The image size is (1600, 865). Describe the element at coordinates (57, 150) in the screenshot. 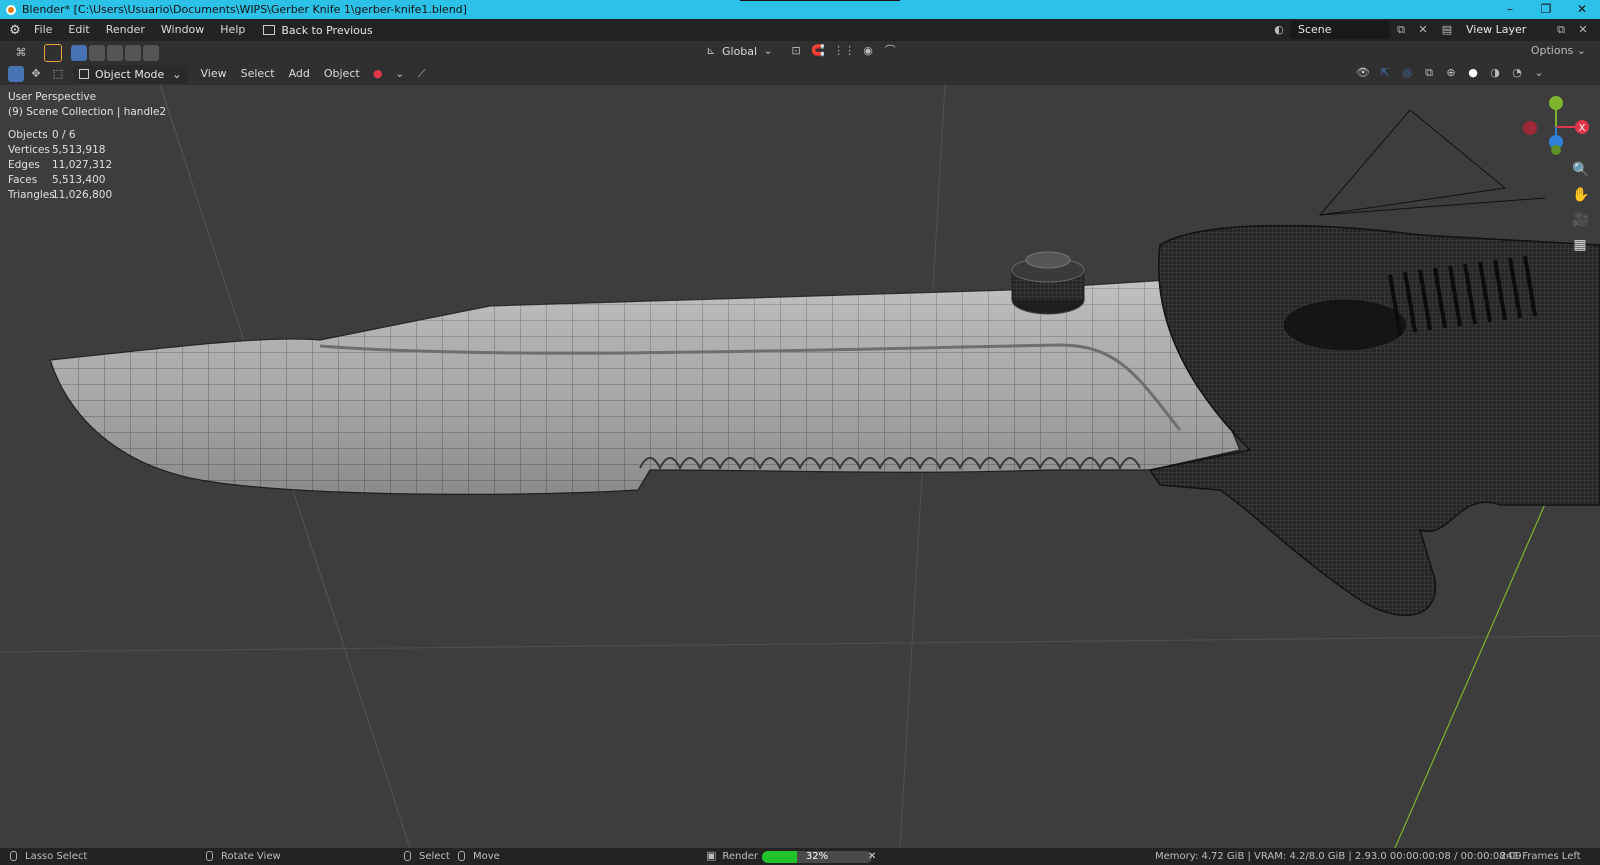

I see `stat-row: Vertices 5,513,918` at that location.